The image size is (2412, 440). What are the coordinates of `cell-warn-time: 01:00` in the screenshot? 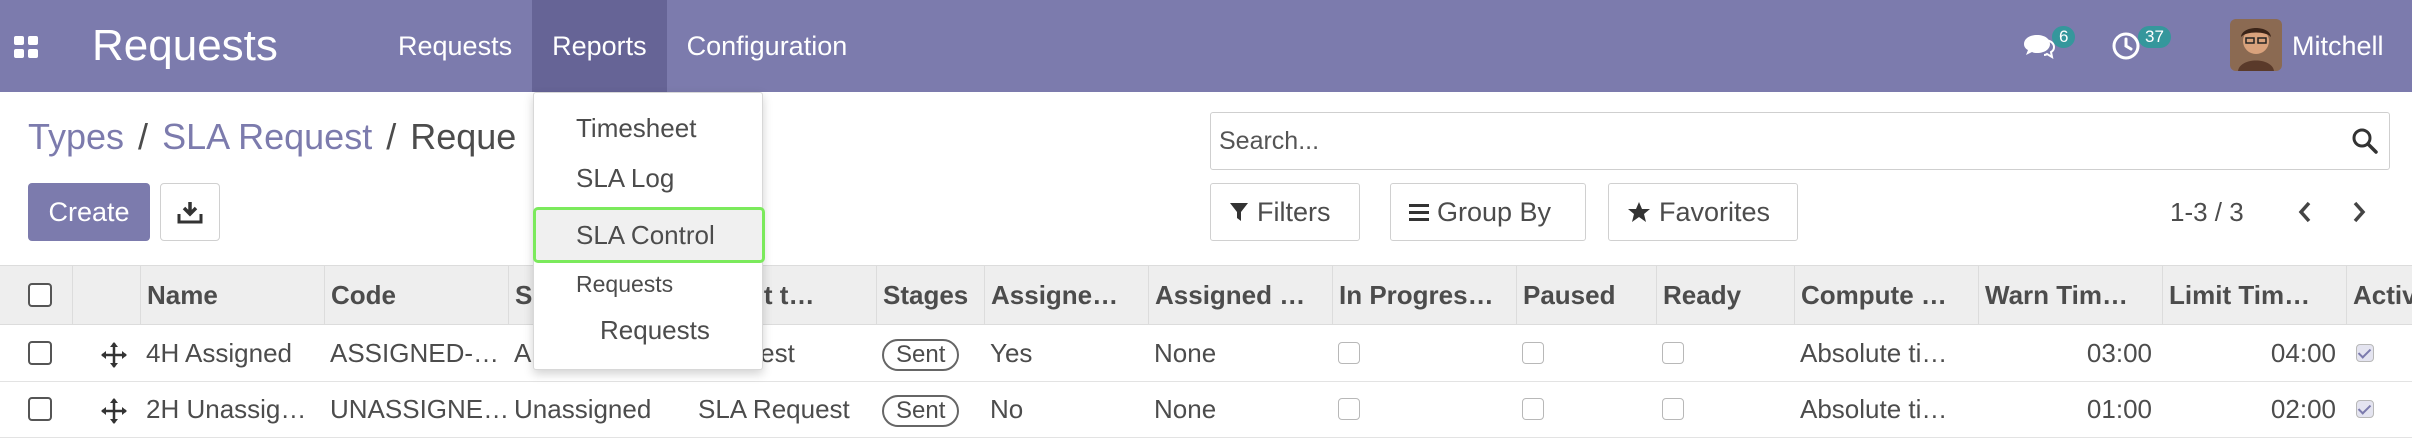 It's located at (2119, 409).